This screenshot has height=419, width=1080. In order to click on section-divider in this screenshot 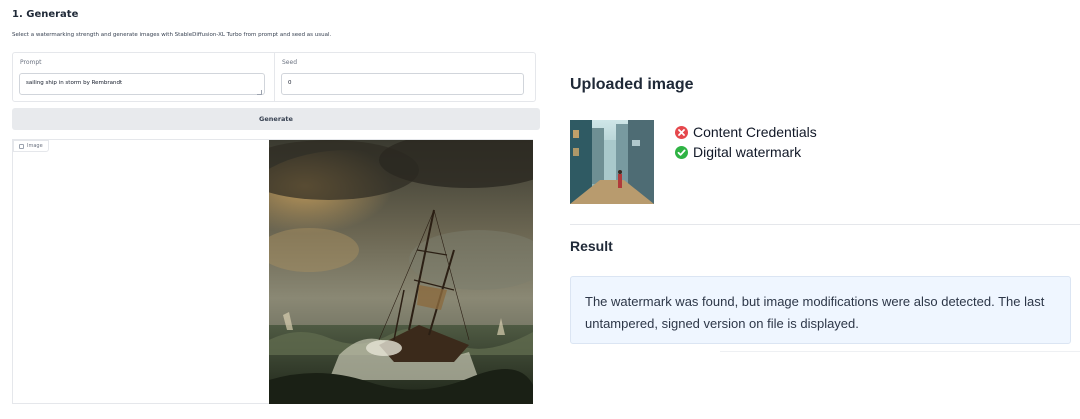, I will do `click(825, 224)`.